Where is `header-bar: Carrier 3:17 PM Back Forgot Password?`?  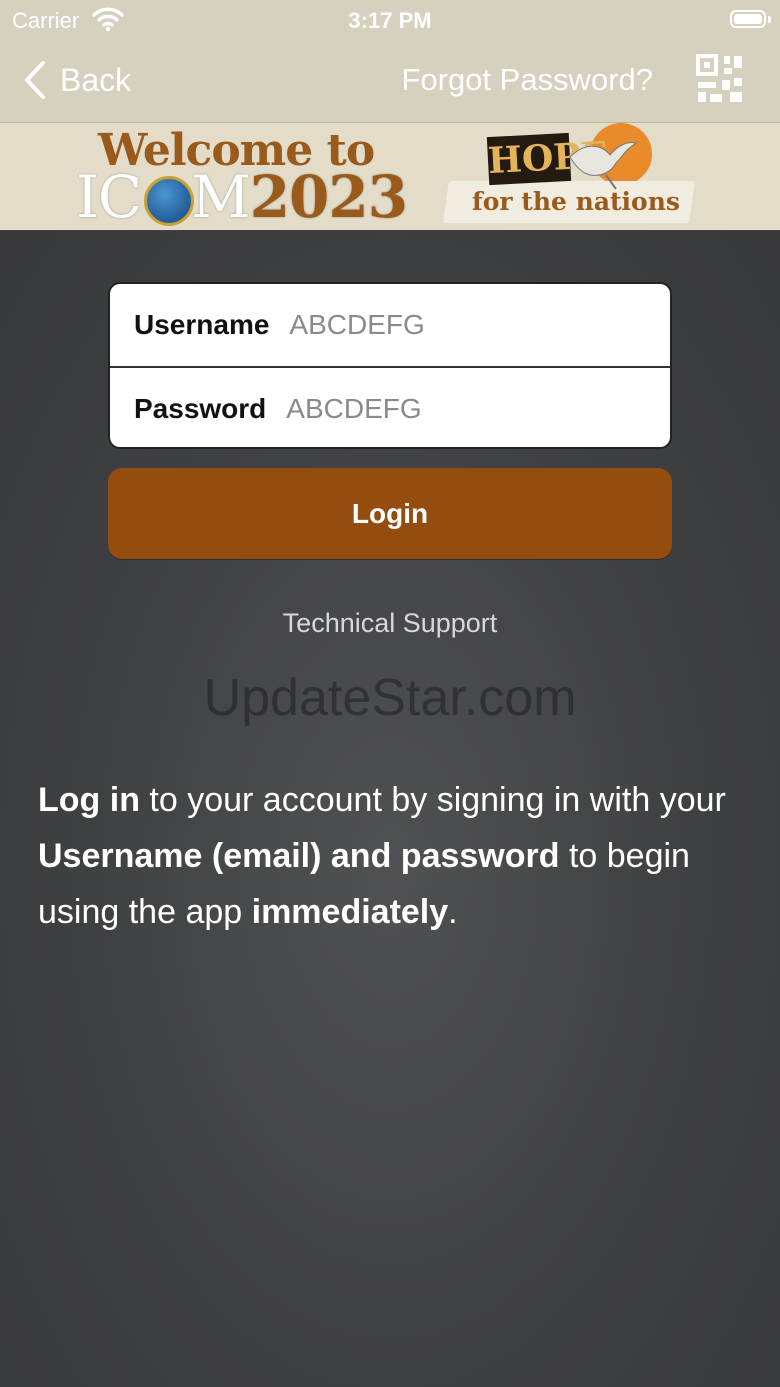
header-bar: Carrier 3:17 PM Back Forgot Password? is located at coordinates (390, 61).